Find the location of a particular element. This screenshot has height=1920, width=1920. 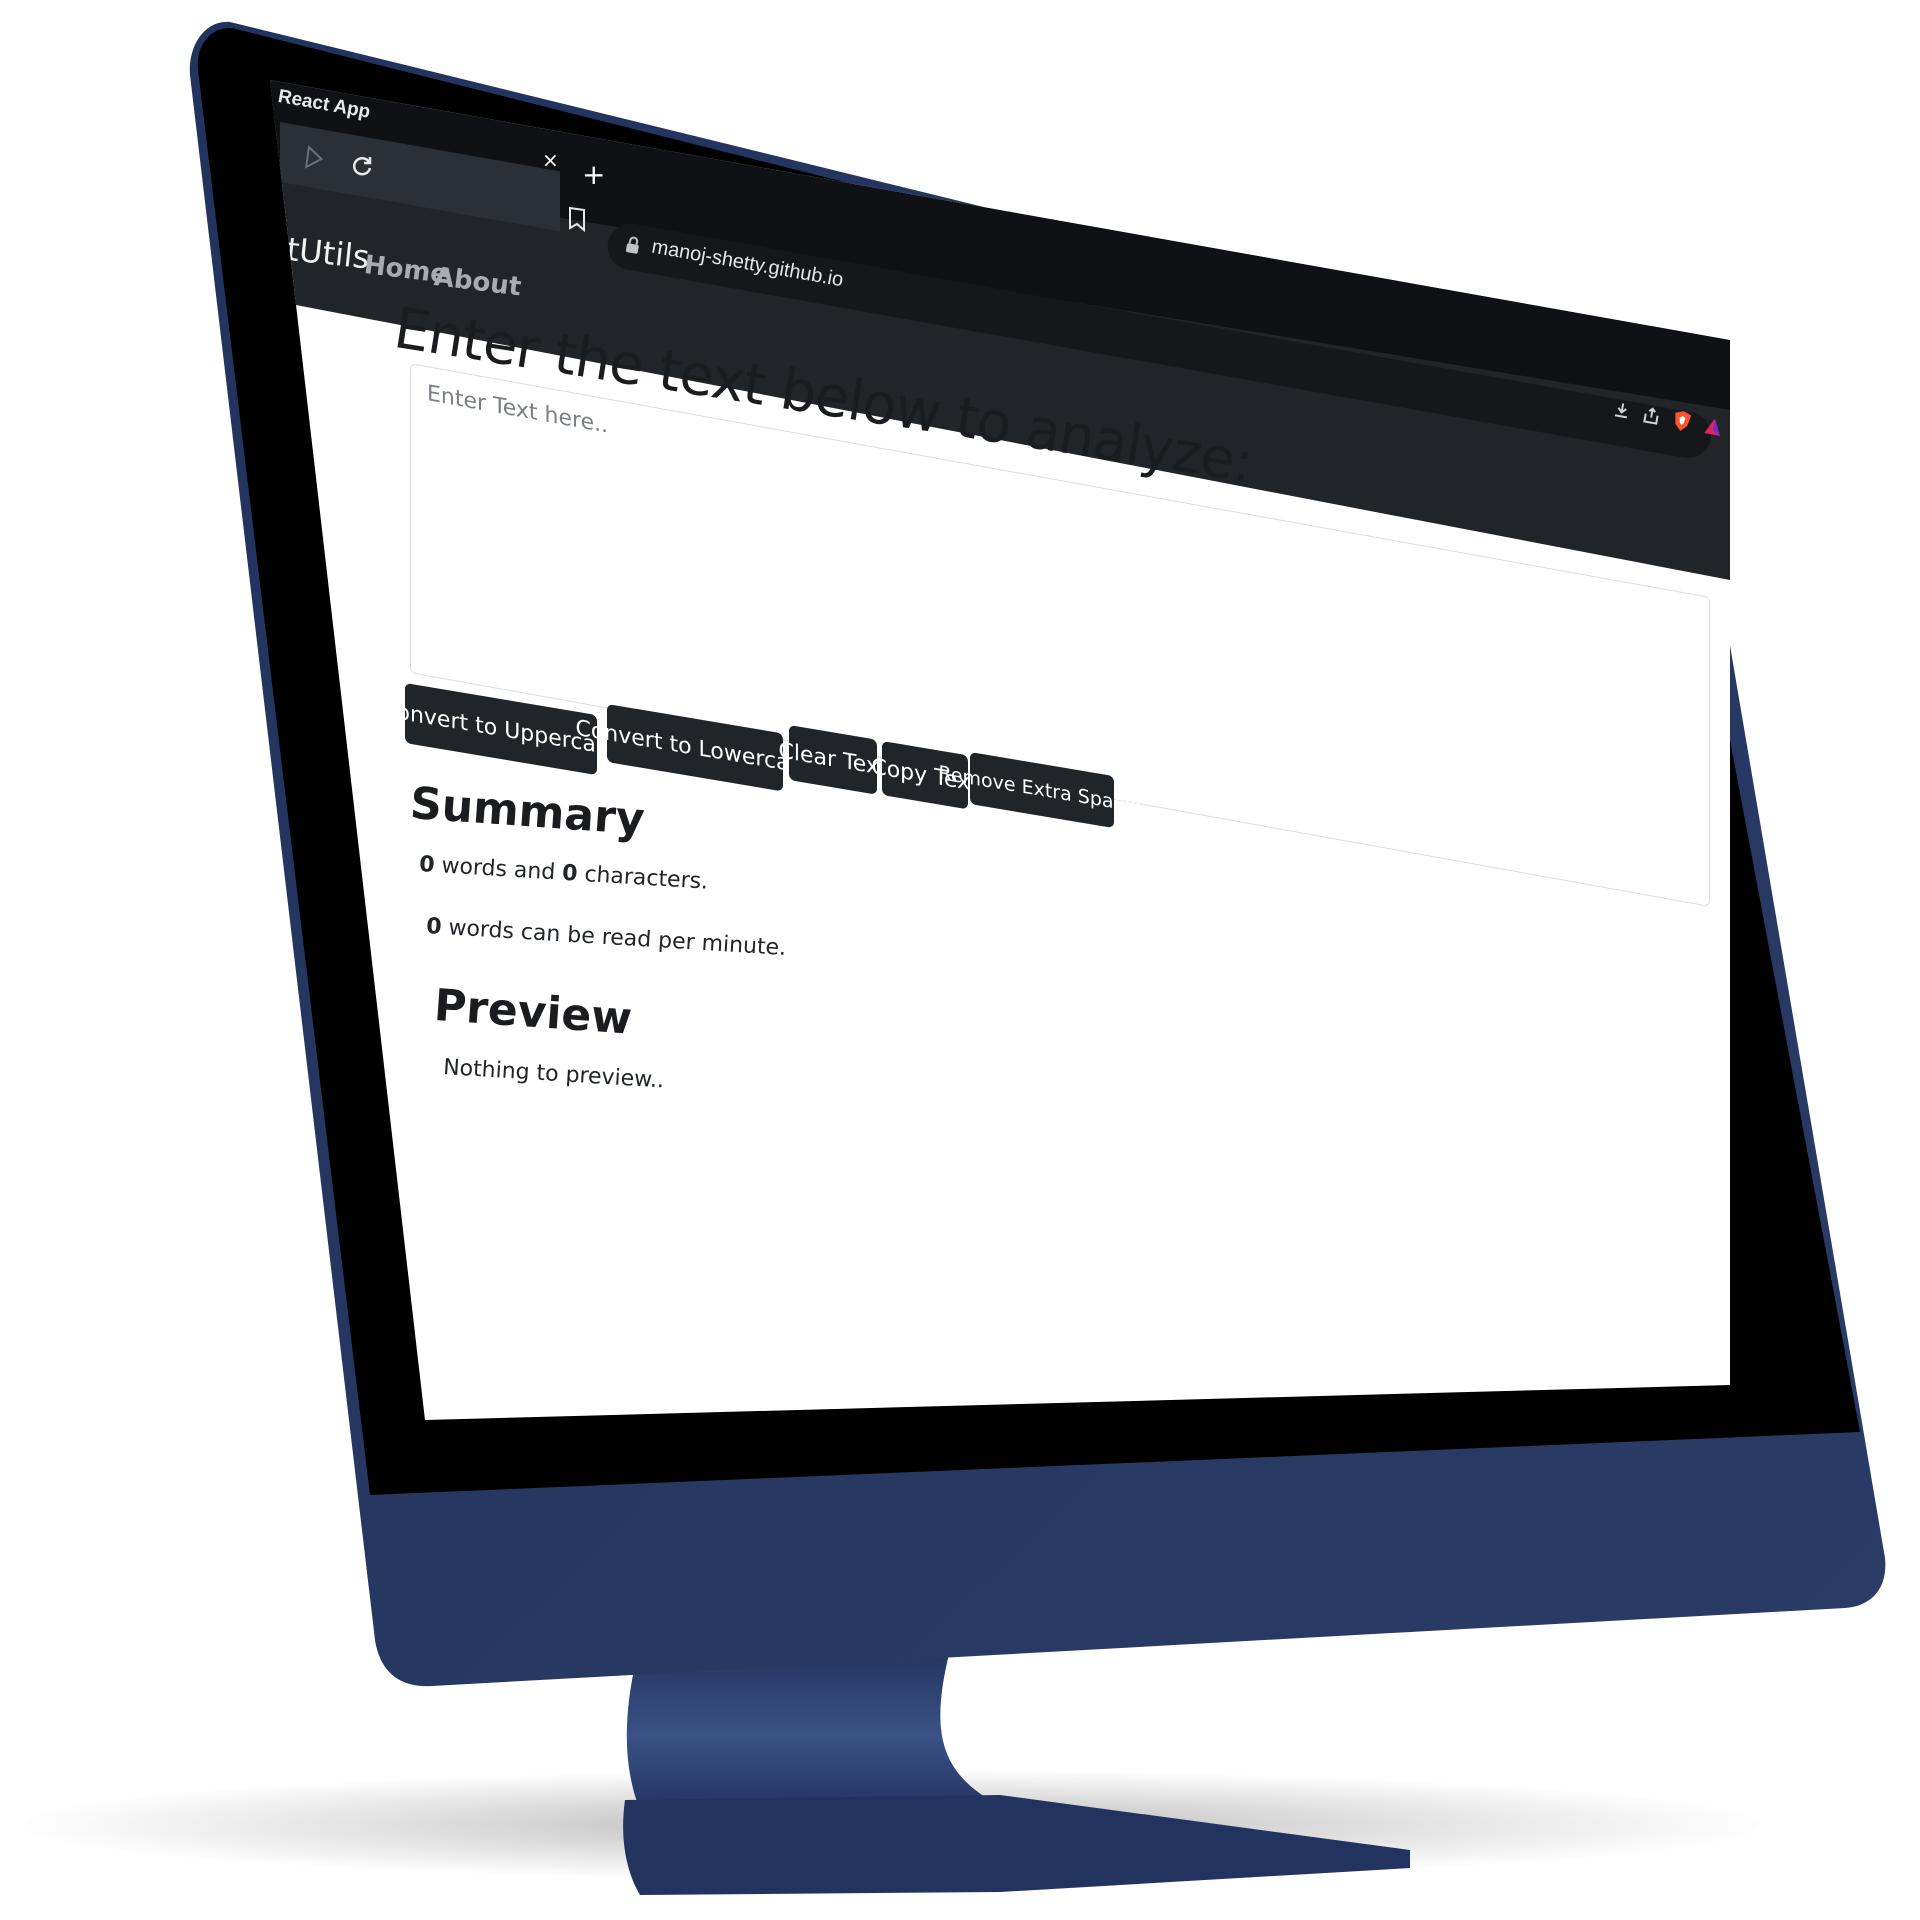

preview-heading: Preview is located at coordinates (533, 1012).